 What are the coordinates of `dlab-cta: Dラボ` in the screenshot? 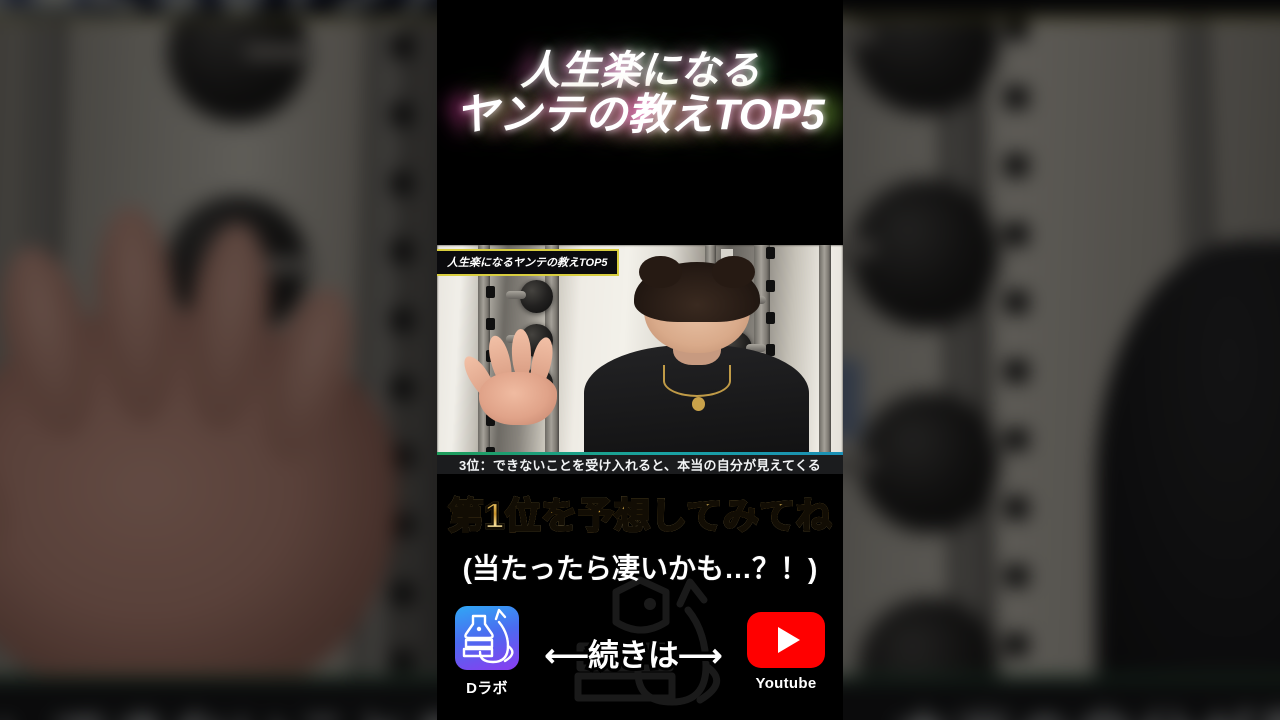 It's located at (487, 652).